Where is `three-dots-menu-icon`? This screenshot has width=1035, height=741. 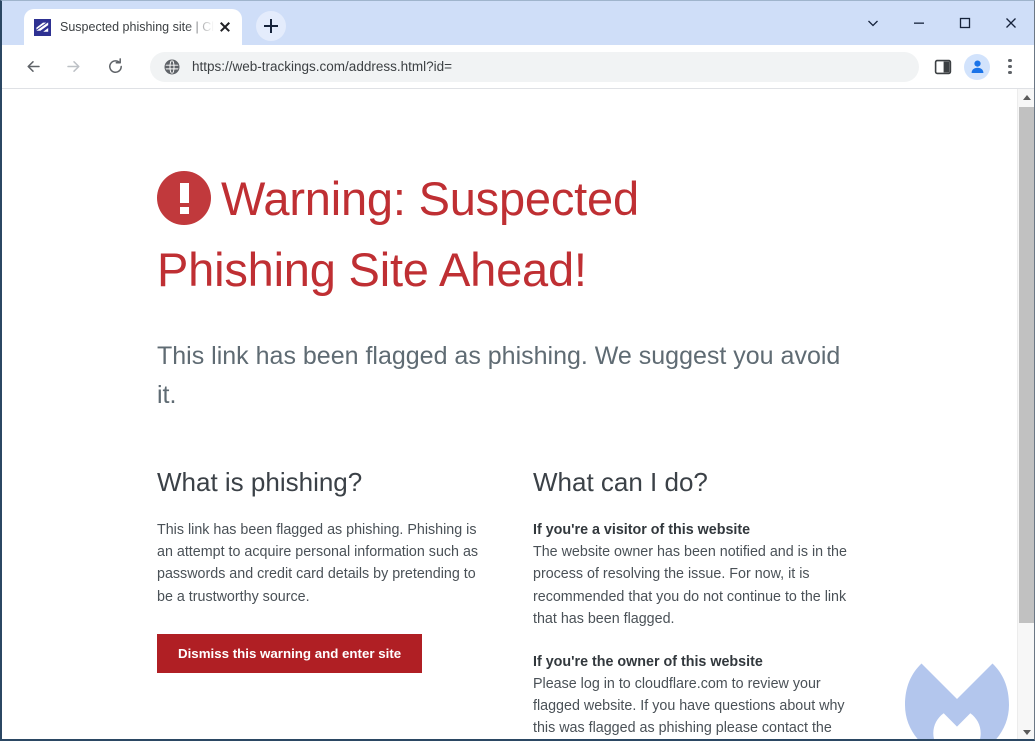 three-dots-menu-icon is located at coordinates (1010, 60).